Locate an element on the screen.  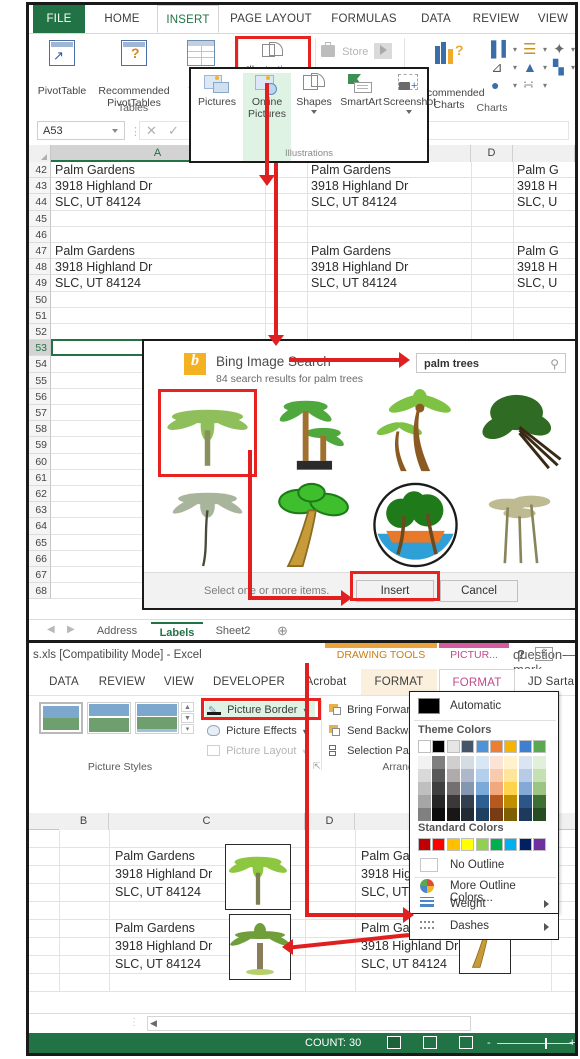
cell-text: Palm G is located at coordinates (538, 170).